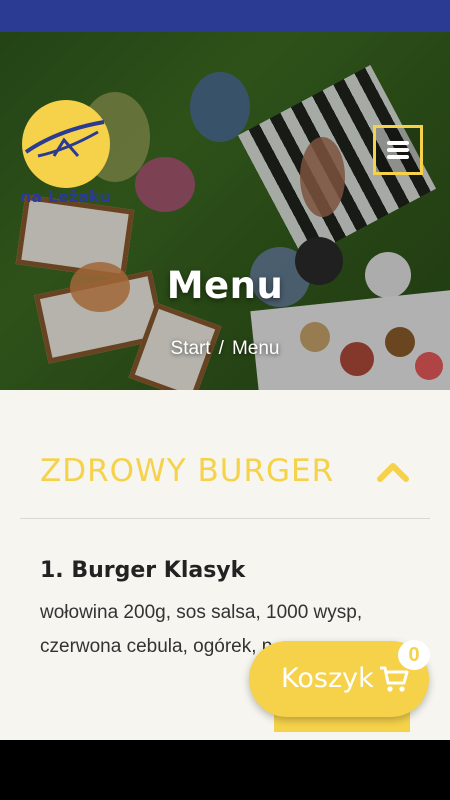  I want to click on cart-count-badge: 0, so click(414, 655).